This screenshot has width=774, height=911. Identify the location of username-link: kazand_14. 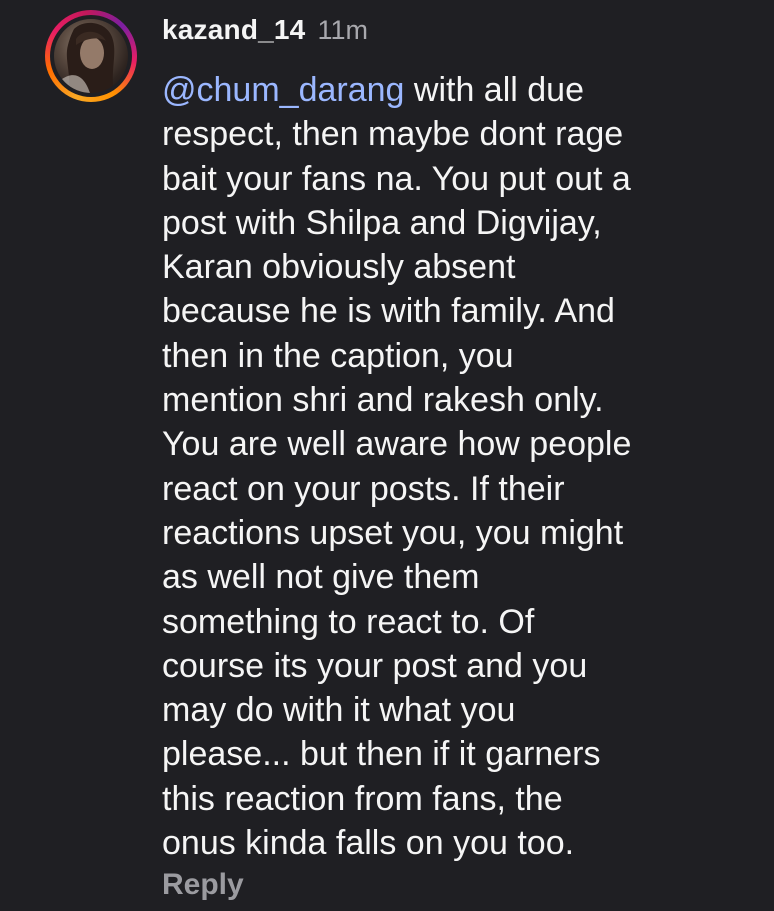
(233, 30).